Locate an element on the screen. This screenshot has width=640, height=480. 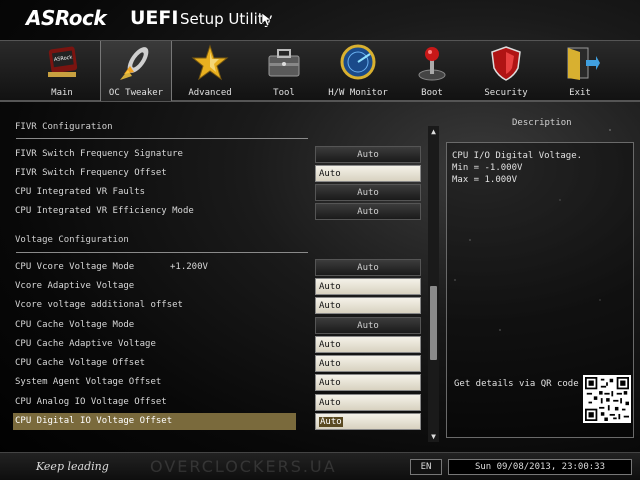
setting-label: CPU Cache Voltage Offset is located at coordinates (80, 363).